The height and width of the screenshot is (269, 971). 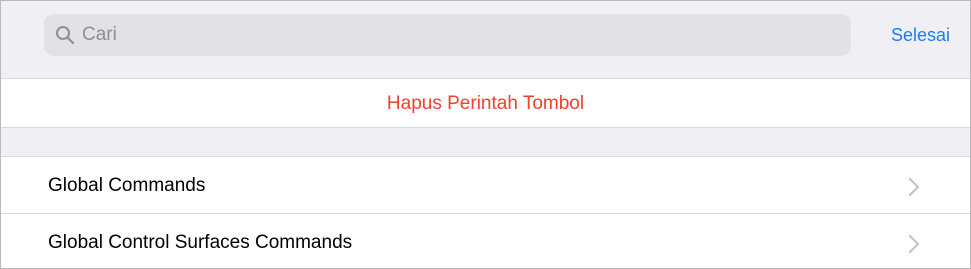 I want to click on search-placeholder: Cari, so click(x=99, y=34).